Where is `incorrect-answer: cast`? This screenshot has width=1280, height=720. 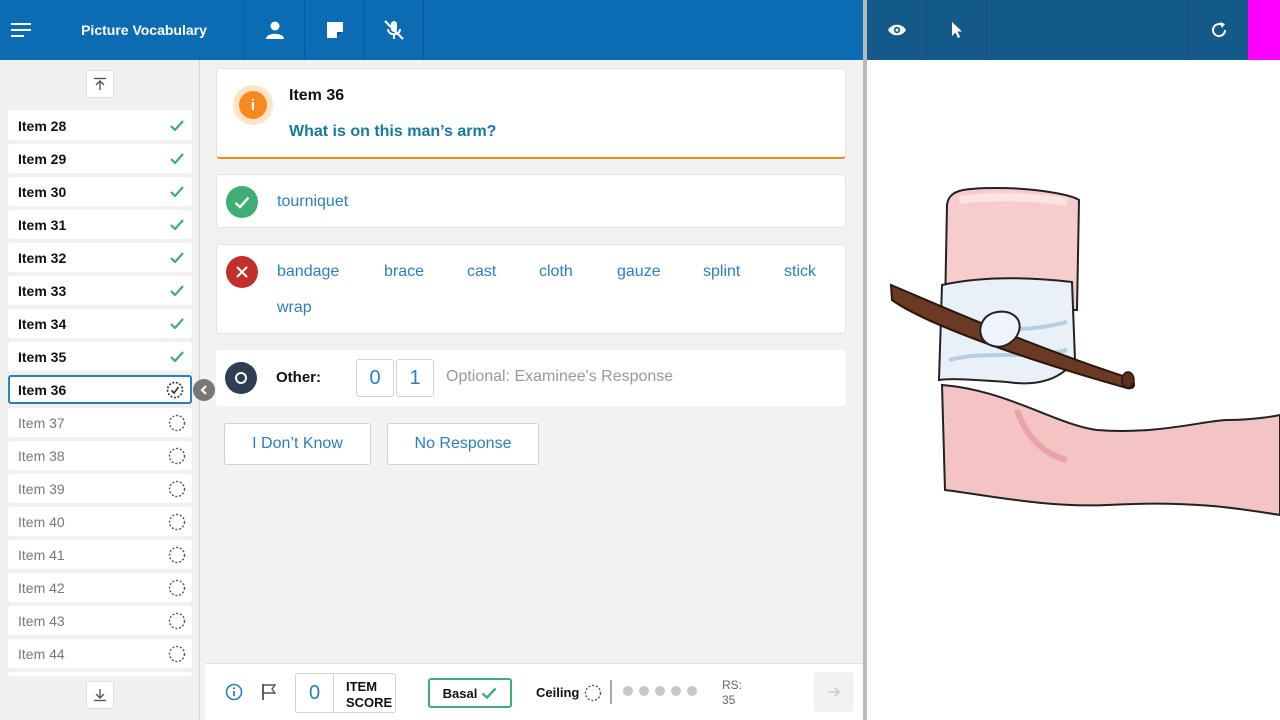
incorrect-answer: cast is located at coordinates (481, 272).